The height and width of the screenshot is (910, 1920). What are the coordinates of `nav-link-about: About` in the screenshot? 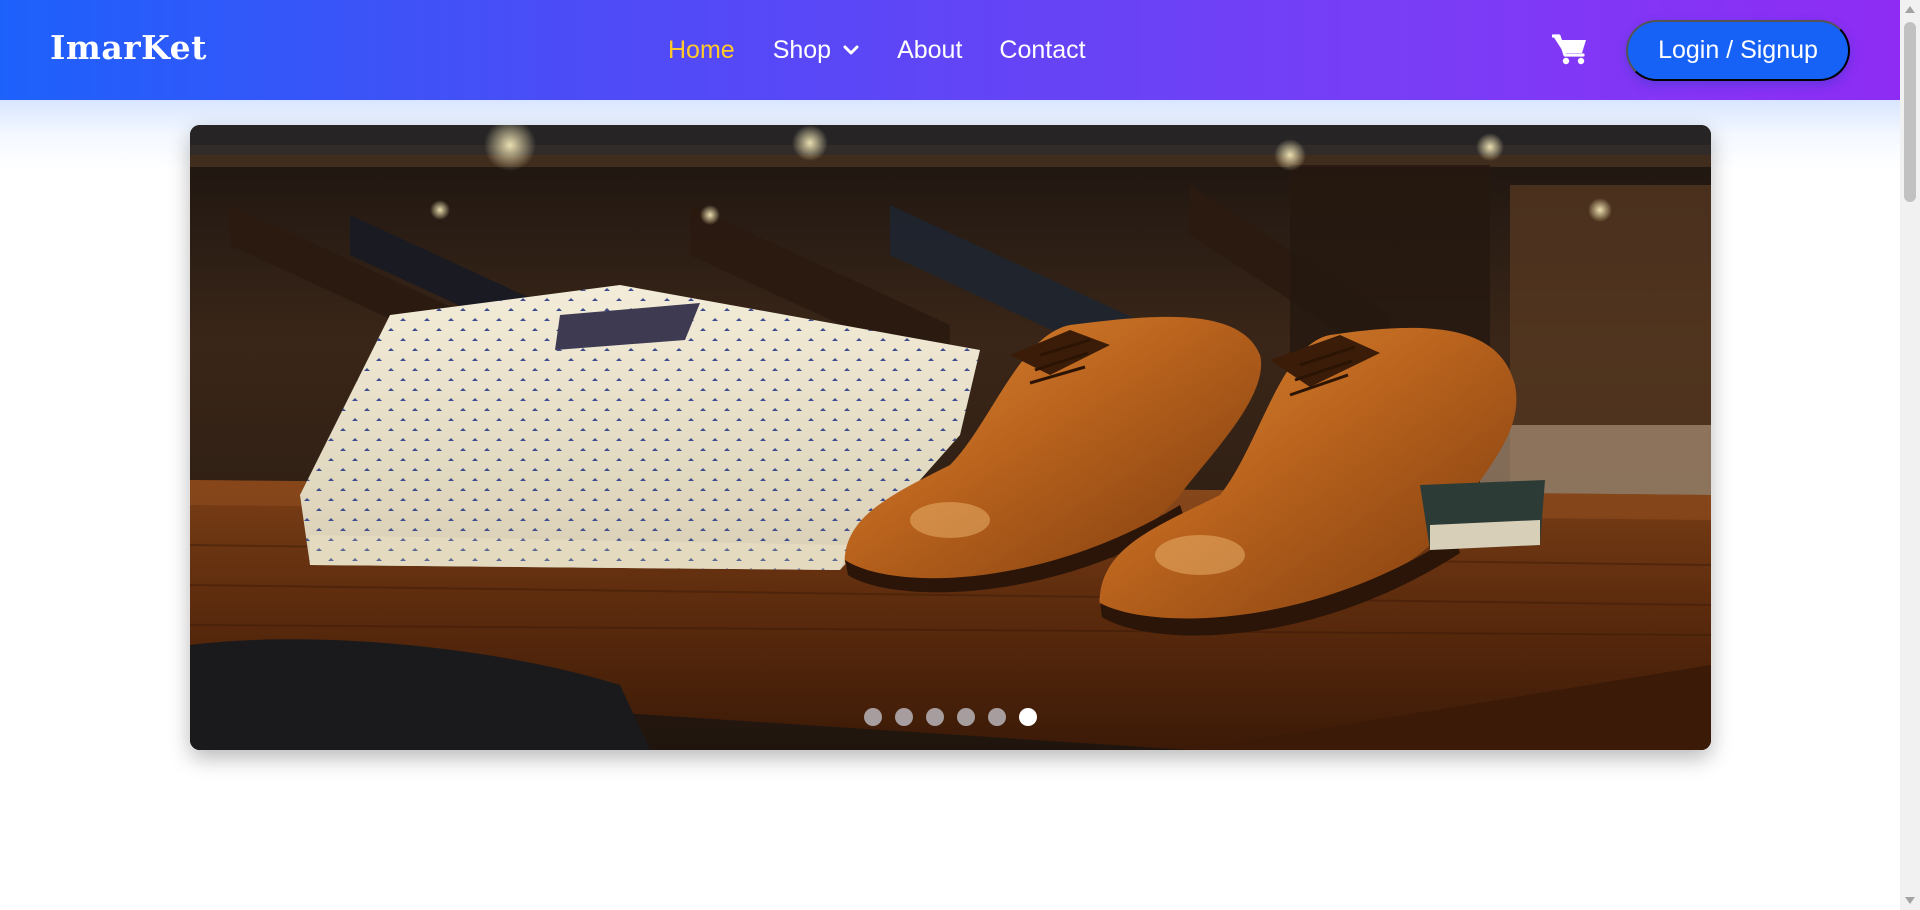 It's located at (929, 50).